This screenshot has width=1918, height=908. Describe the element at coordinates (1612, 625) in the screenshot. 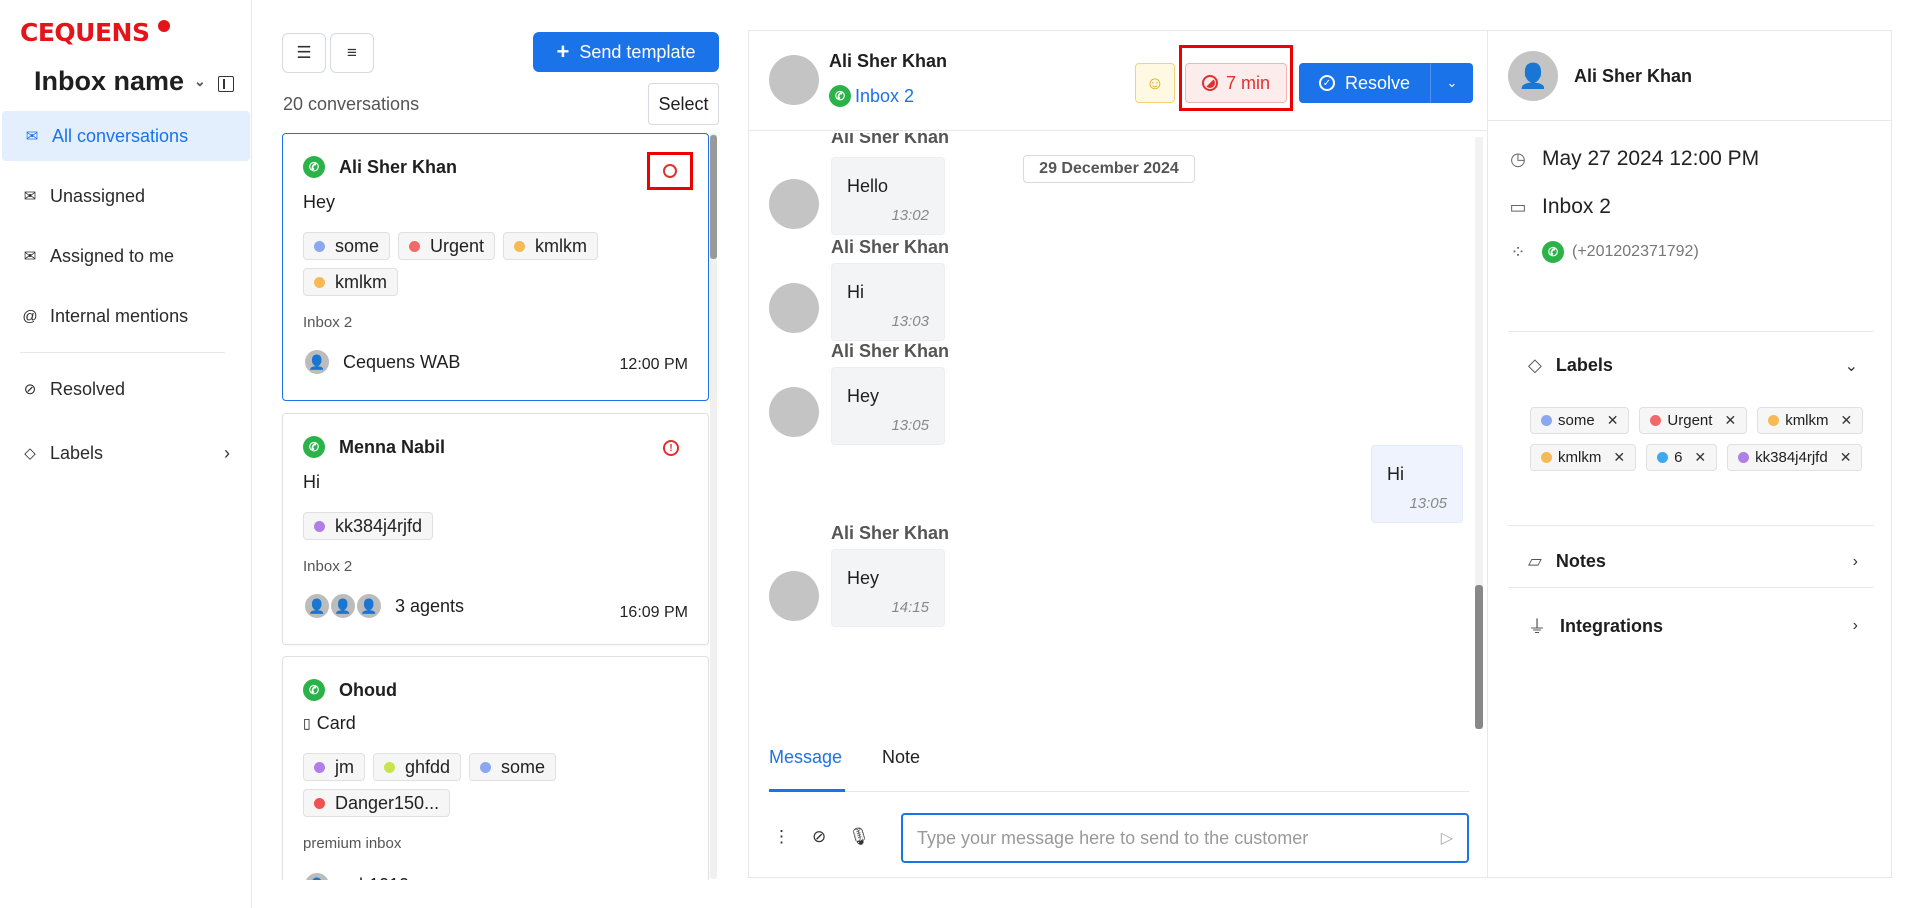

I see `integrations-title: Integrations` at that location.